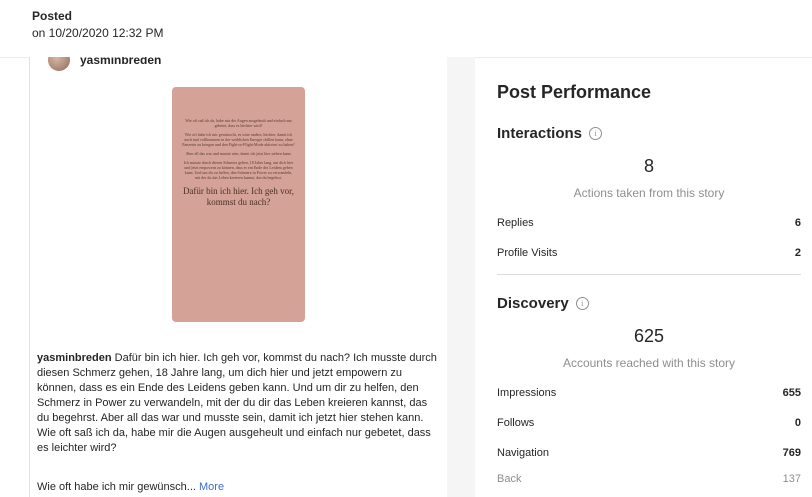 Image resolution: width=812 pixels, height=497 pixels. Describe the element at coordinates (461, 277) in the screenshot. I see `gutter` at that location.